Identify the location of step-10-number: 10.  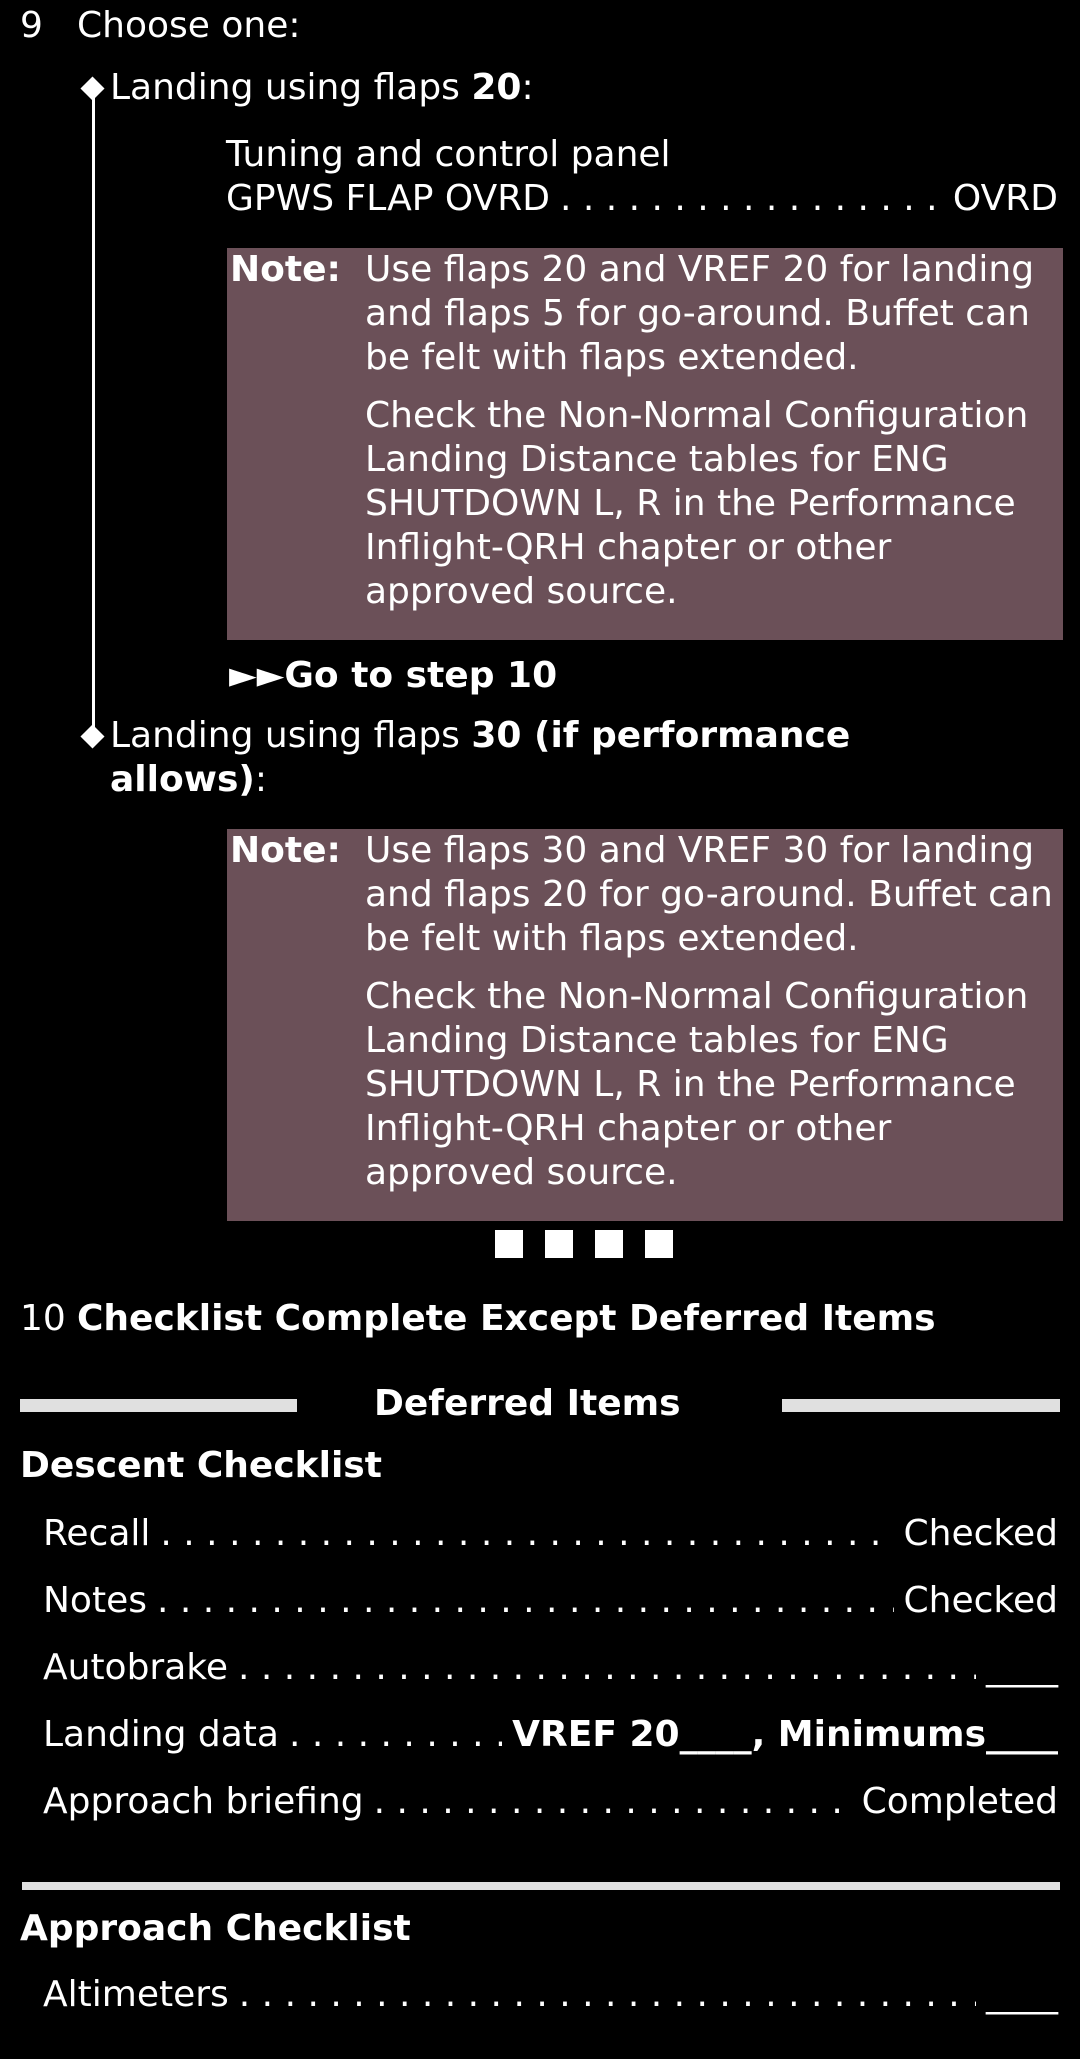
(43, 1318).